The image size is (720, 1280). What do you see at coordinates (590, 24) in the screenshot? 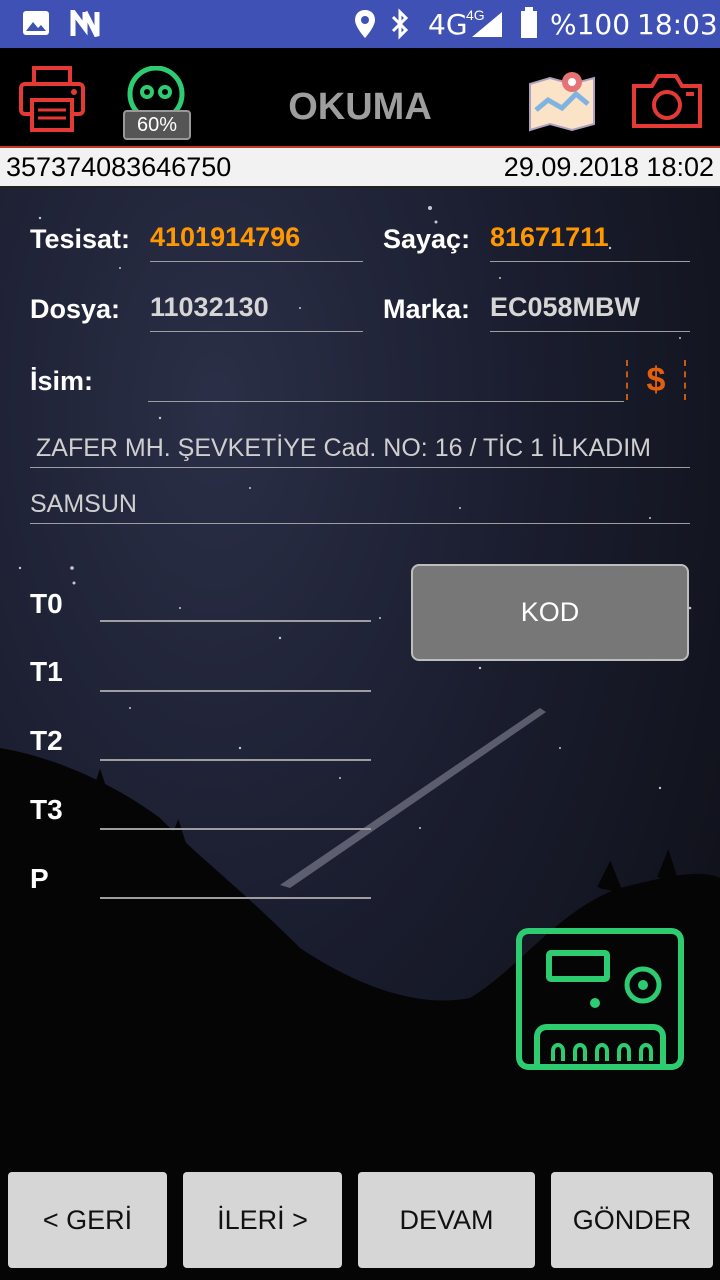
I see `battery-level: %100` at bounding box center [590, 24].